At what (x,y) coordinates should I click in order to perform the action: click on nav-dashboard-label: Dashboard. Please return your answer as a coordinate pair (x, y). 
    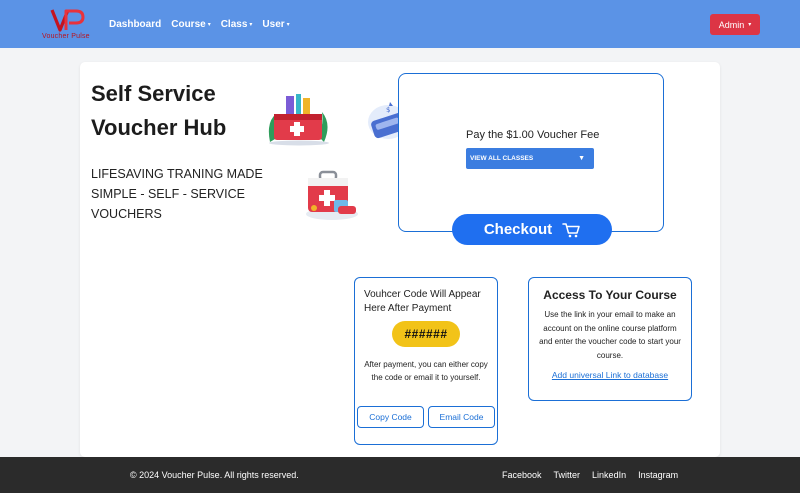
    Looking at the image, I should click on (135, 24).